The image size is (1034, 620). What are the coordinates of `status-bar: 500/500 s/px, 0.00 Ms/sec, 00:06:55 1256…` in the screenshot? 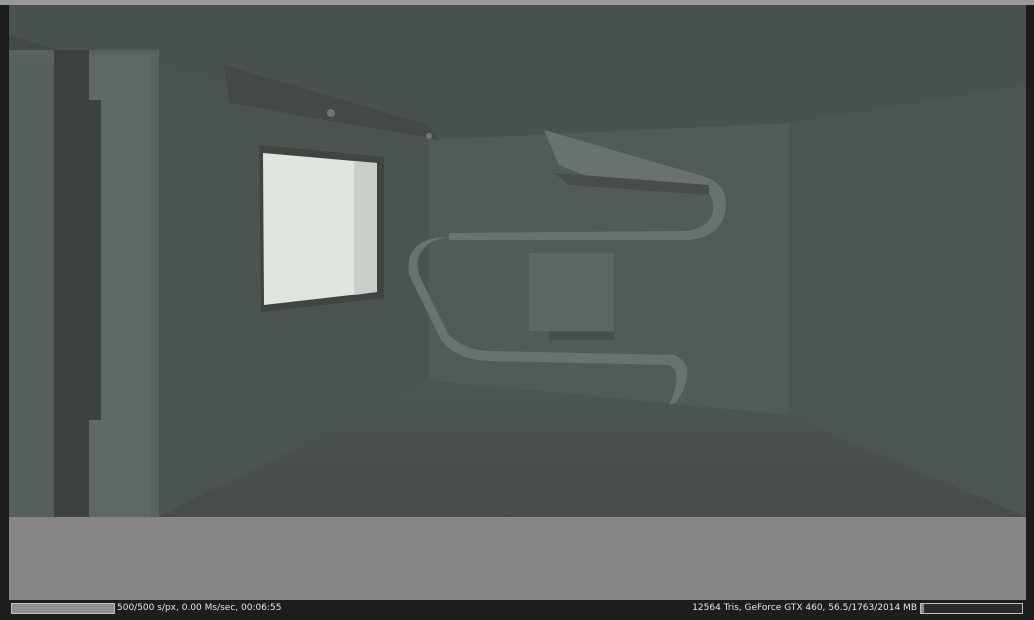 It's located at (517, 610).